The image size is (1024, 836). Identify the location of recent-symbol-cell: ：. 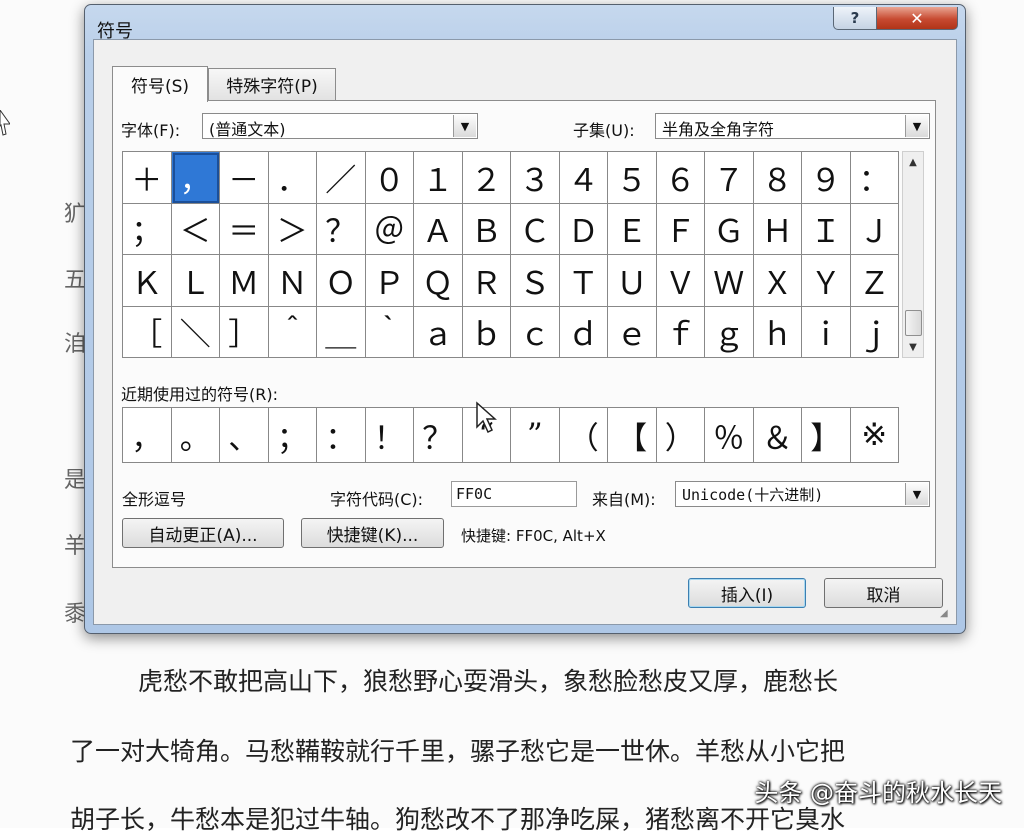
(341, 435).